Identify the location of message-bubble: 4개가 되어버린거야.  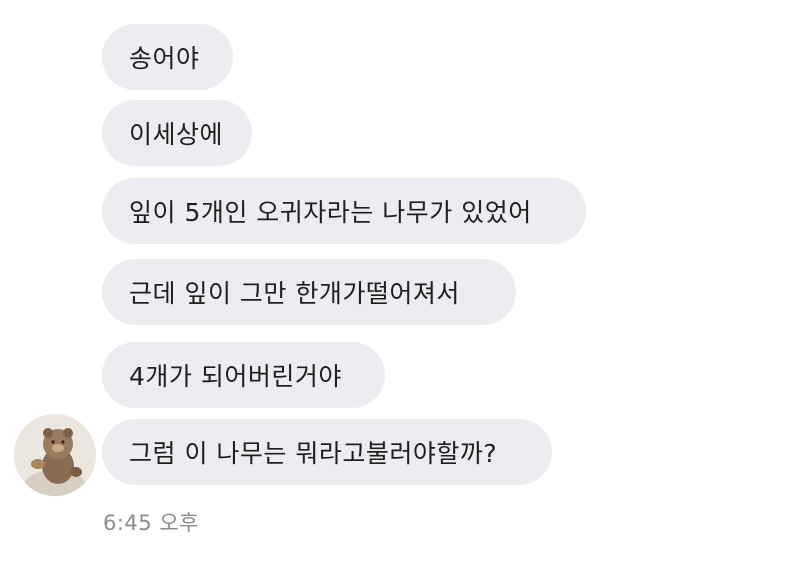
(243, 375).